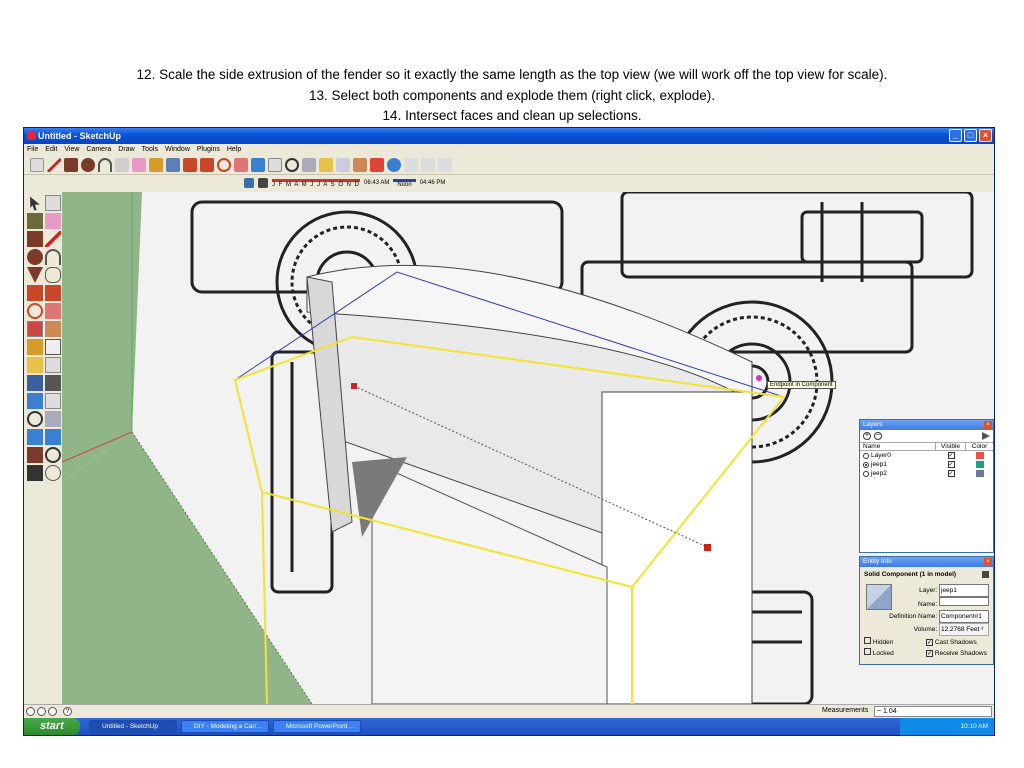 The image size is (1024, 768). Describe the element at coordinates (326, 164) in the screenshot. I see `get-models-icon` at that location.